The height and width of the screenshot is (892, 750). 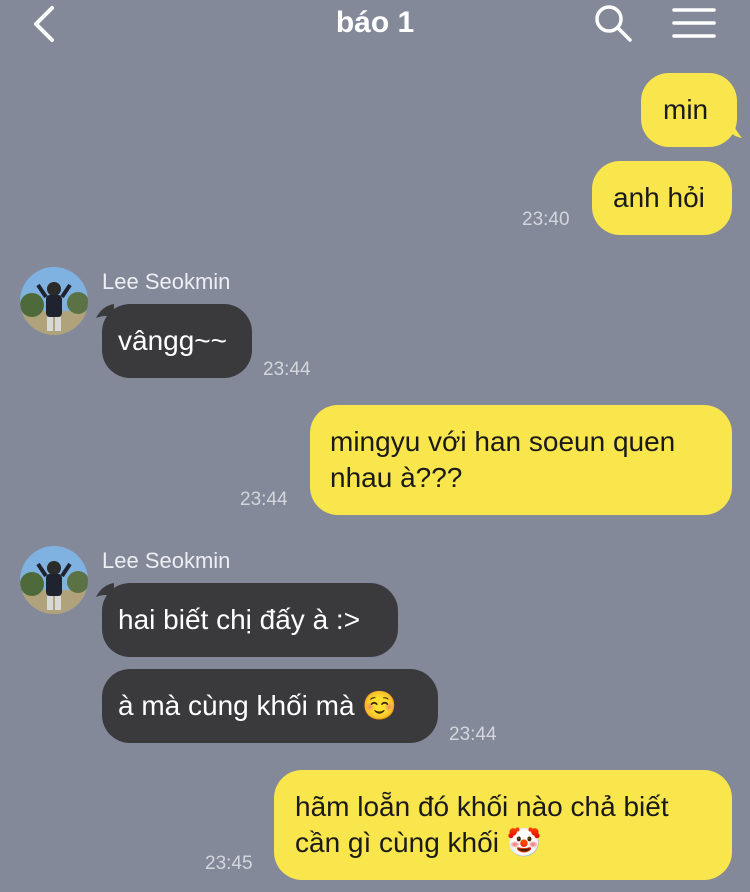 What do you see at coordinates (686, 109) in the screenshot?
I see `message-text: min` at bounding box center [686, 109].